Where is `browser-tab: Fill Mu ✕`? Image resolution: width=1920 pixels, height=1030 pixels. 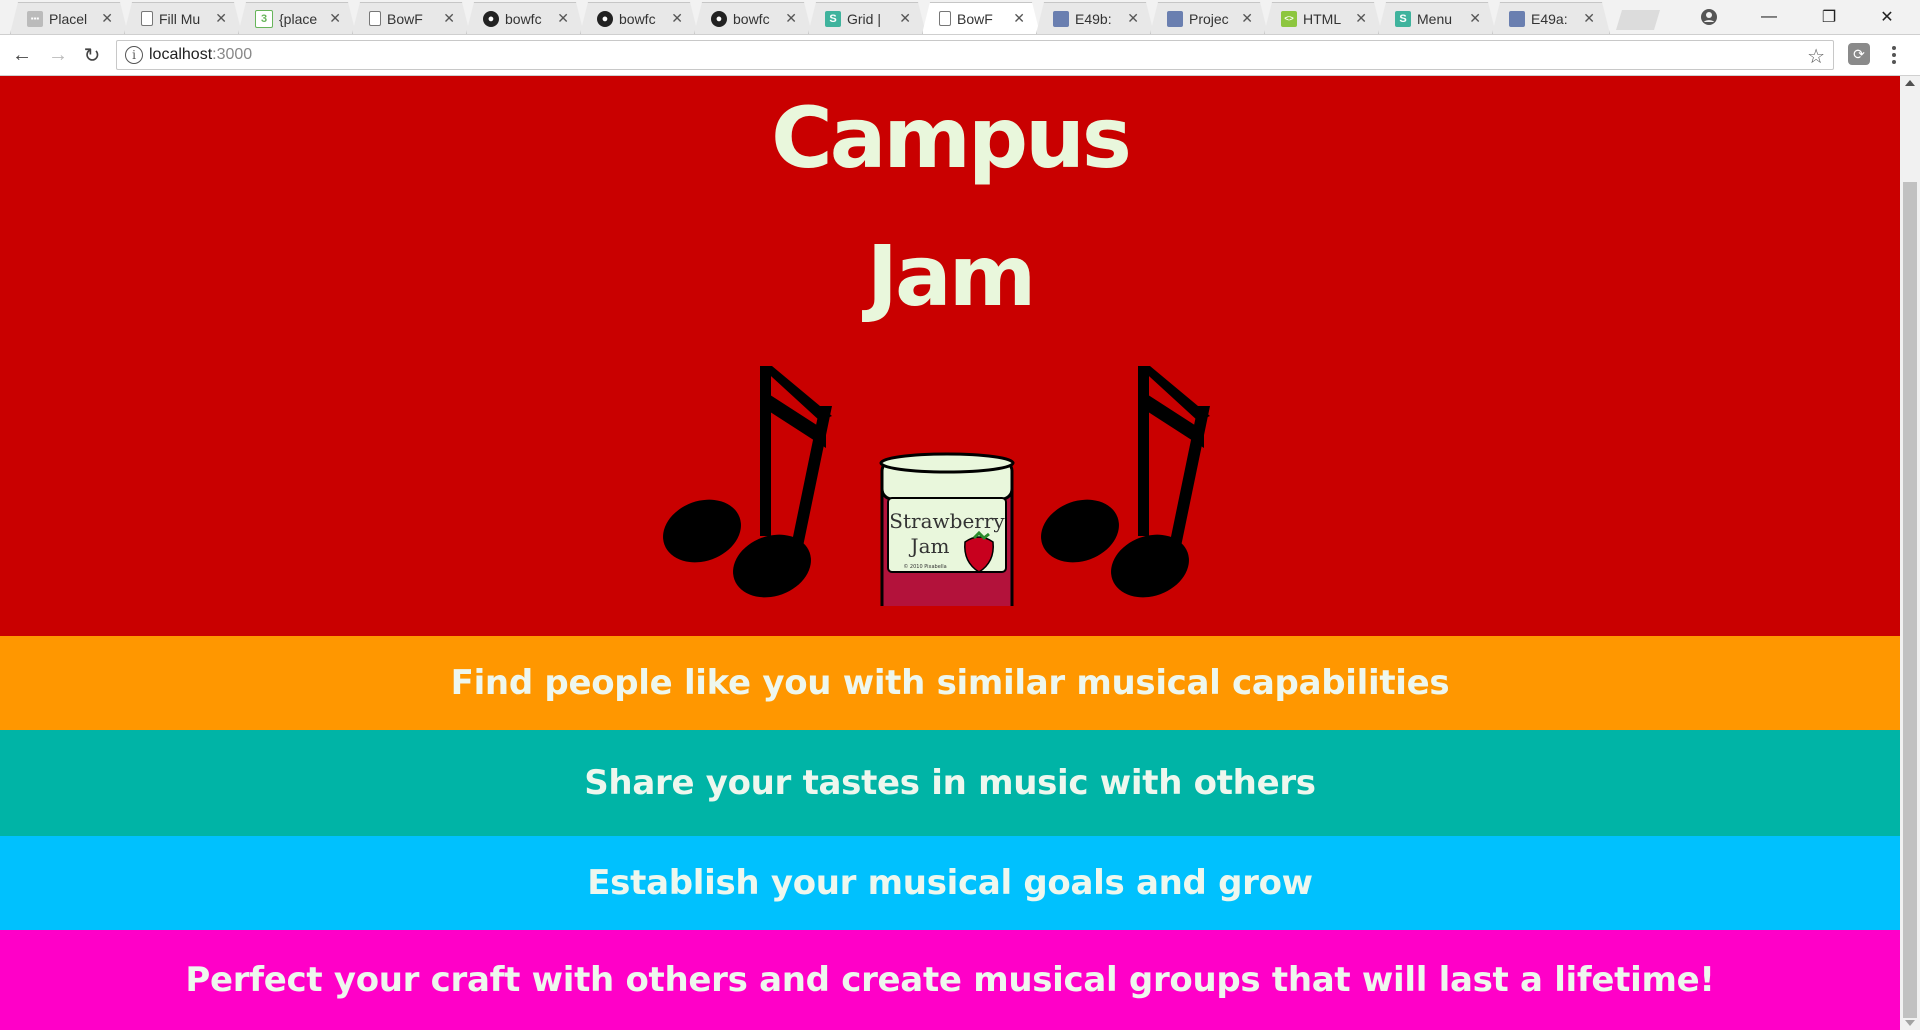 browser-tab: Fill Mu ✕ is located at coordinates (183, 18).